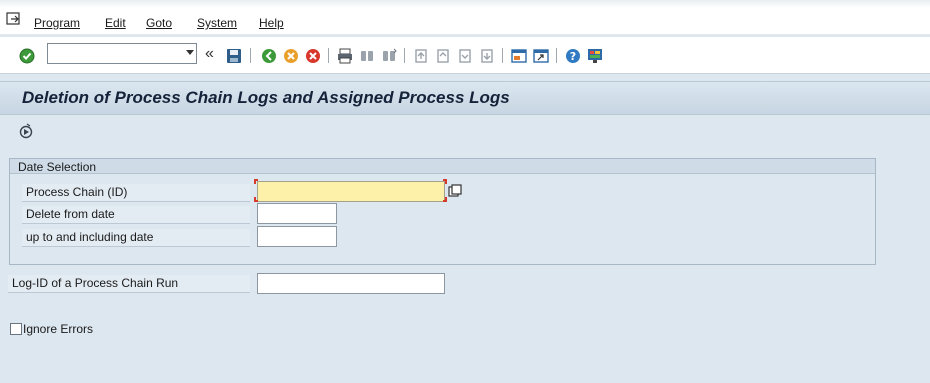  Describe the element at coordinates (269, 56) in the screenshot. I see `back-icon` at that location.